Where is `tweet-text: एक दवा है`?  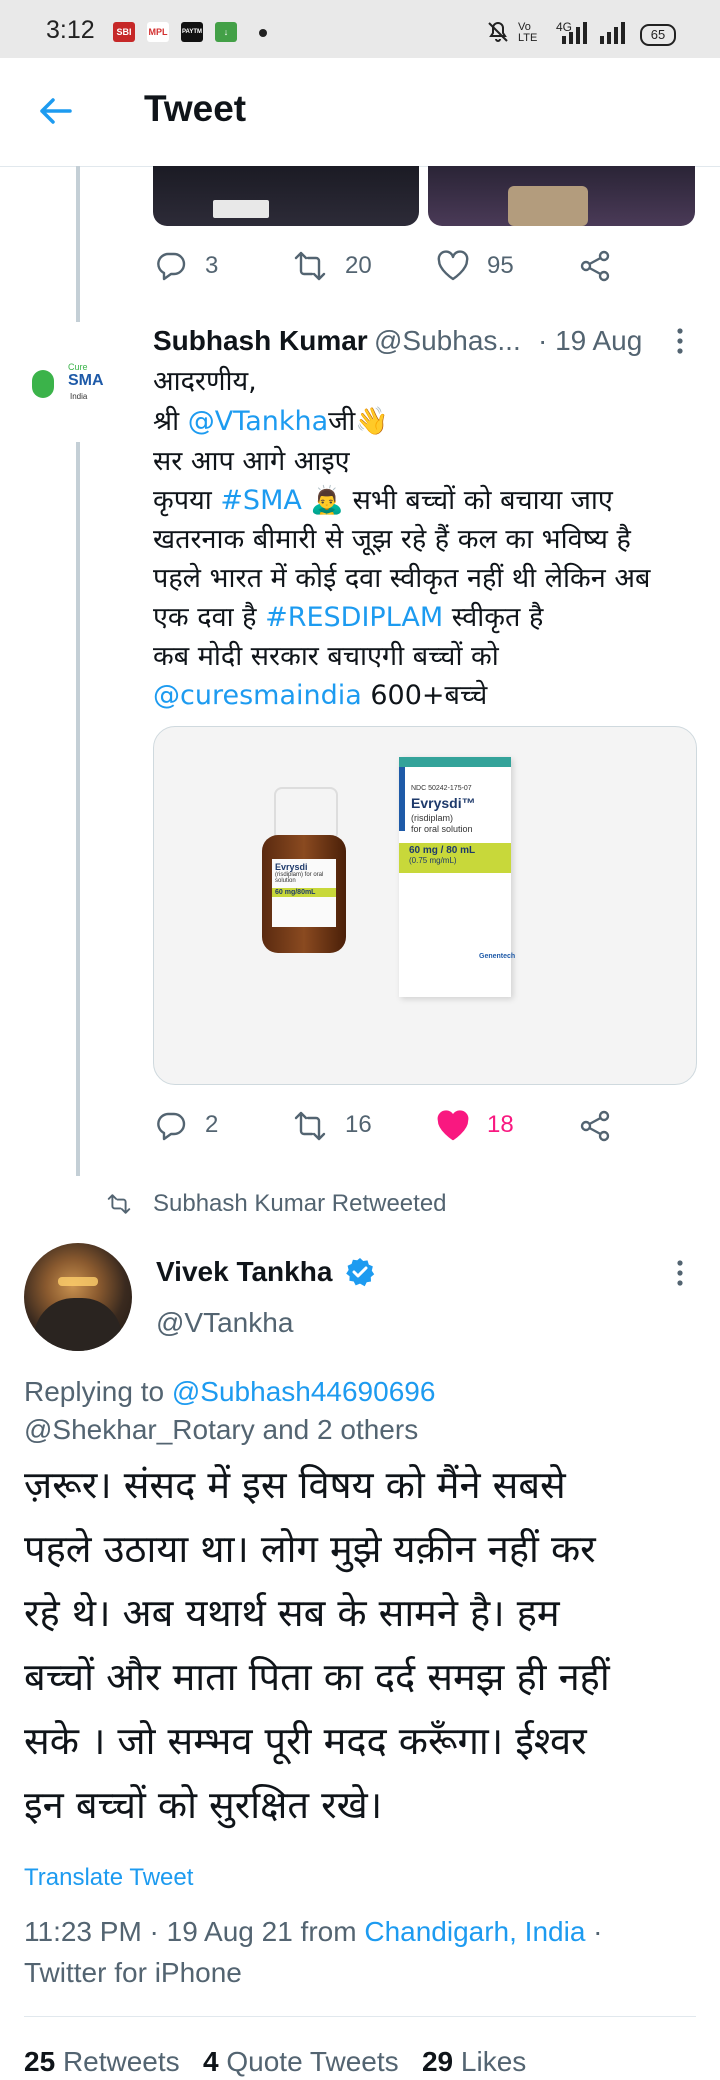
tweet-text: एक दवा है is located at coordinates (209, 617).